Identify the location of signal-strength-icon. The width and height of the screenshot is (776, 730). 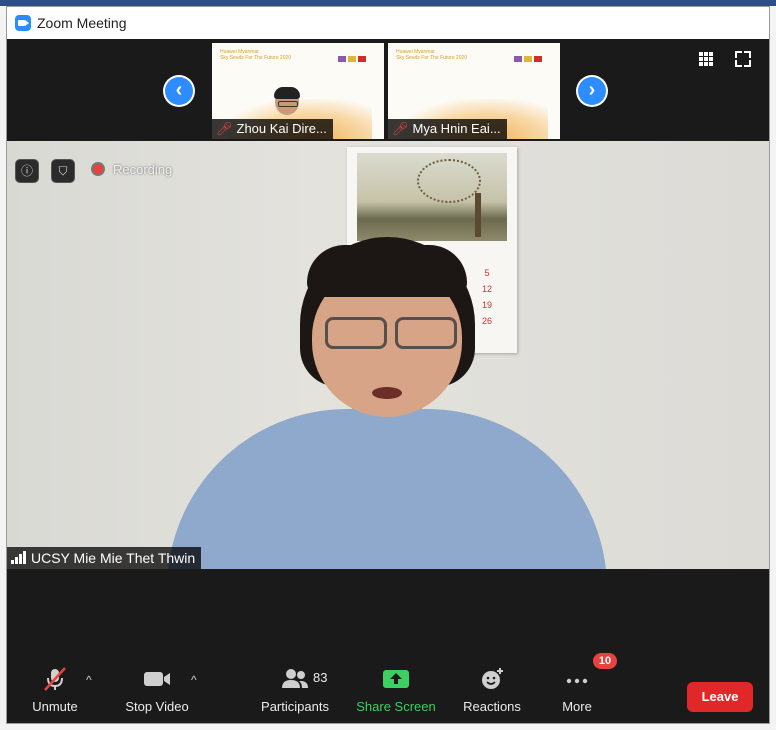
(19, 557).